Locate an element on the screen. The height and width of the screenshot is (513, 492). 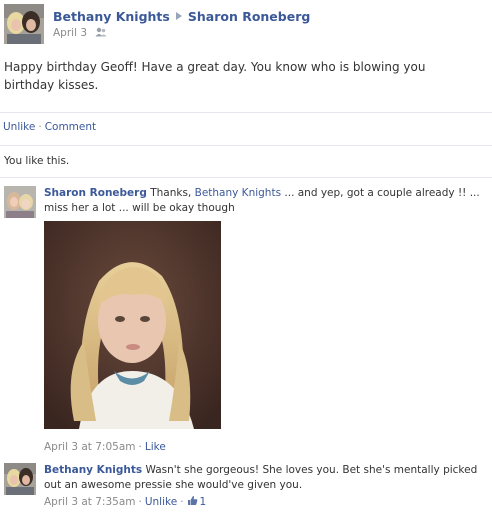
comment-meta: April 3 at 7:35am · Unlike · 1 is located at coordinates (125, 501).